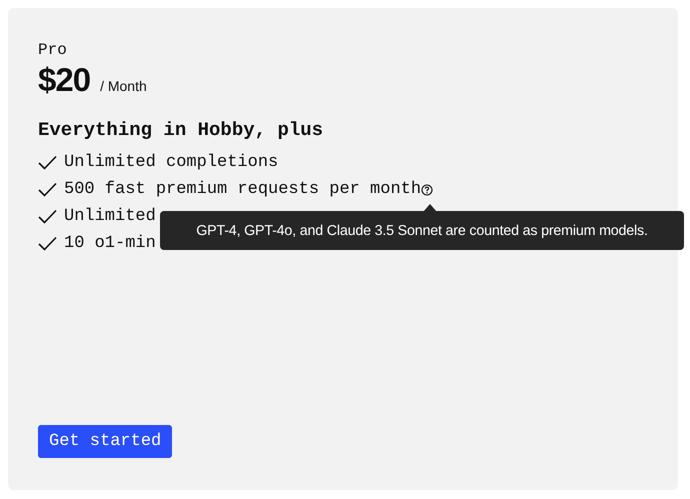 The image size is (690, 499). I want to click on features-heading: Everything in Hobby, plus, so click(181, 130).